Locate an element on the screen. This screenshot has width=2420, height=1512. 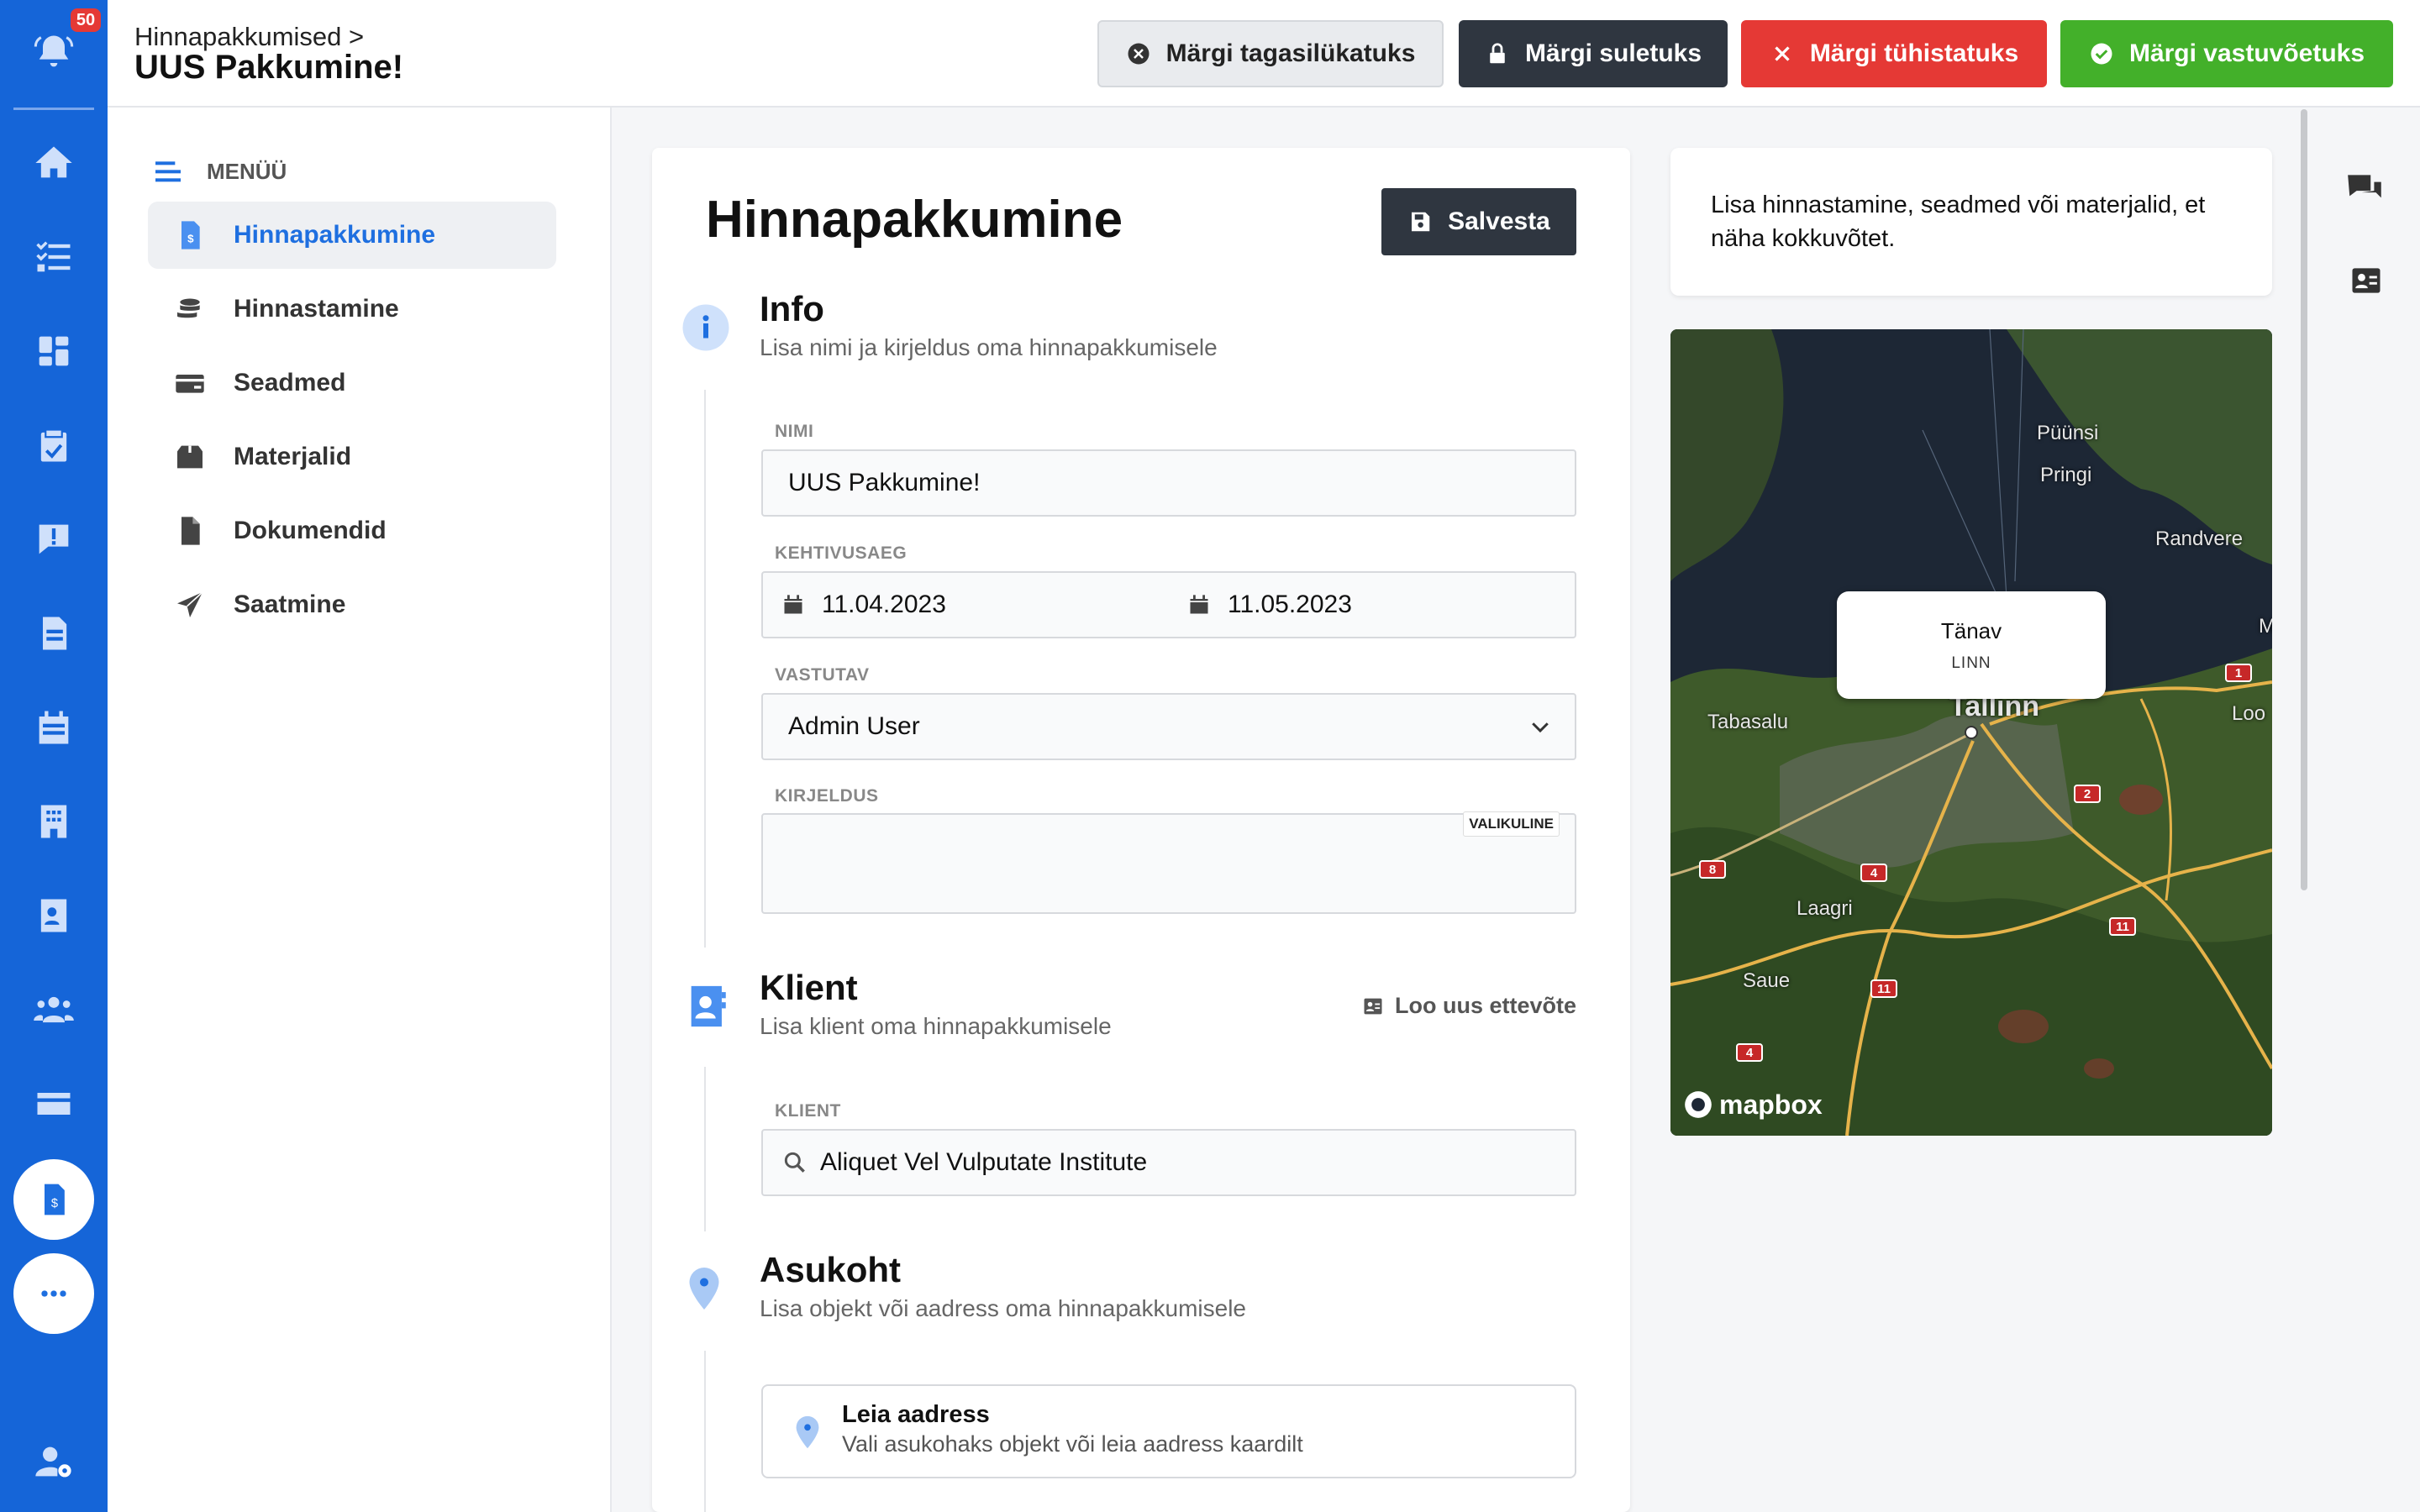
mark-cancelled-button: Märgi tühistatuks is located at coordinates (1894, 53).